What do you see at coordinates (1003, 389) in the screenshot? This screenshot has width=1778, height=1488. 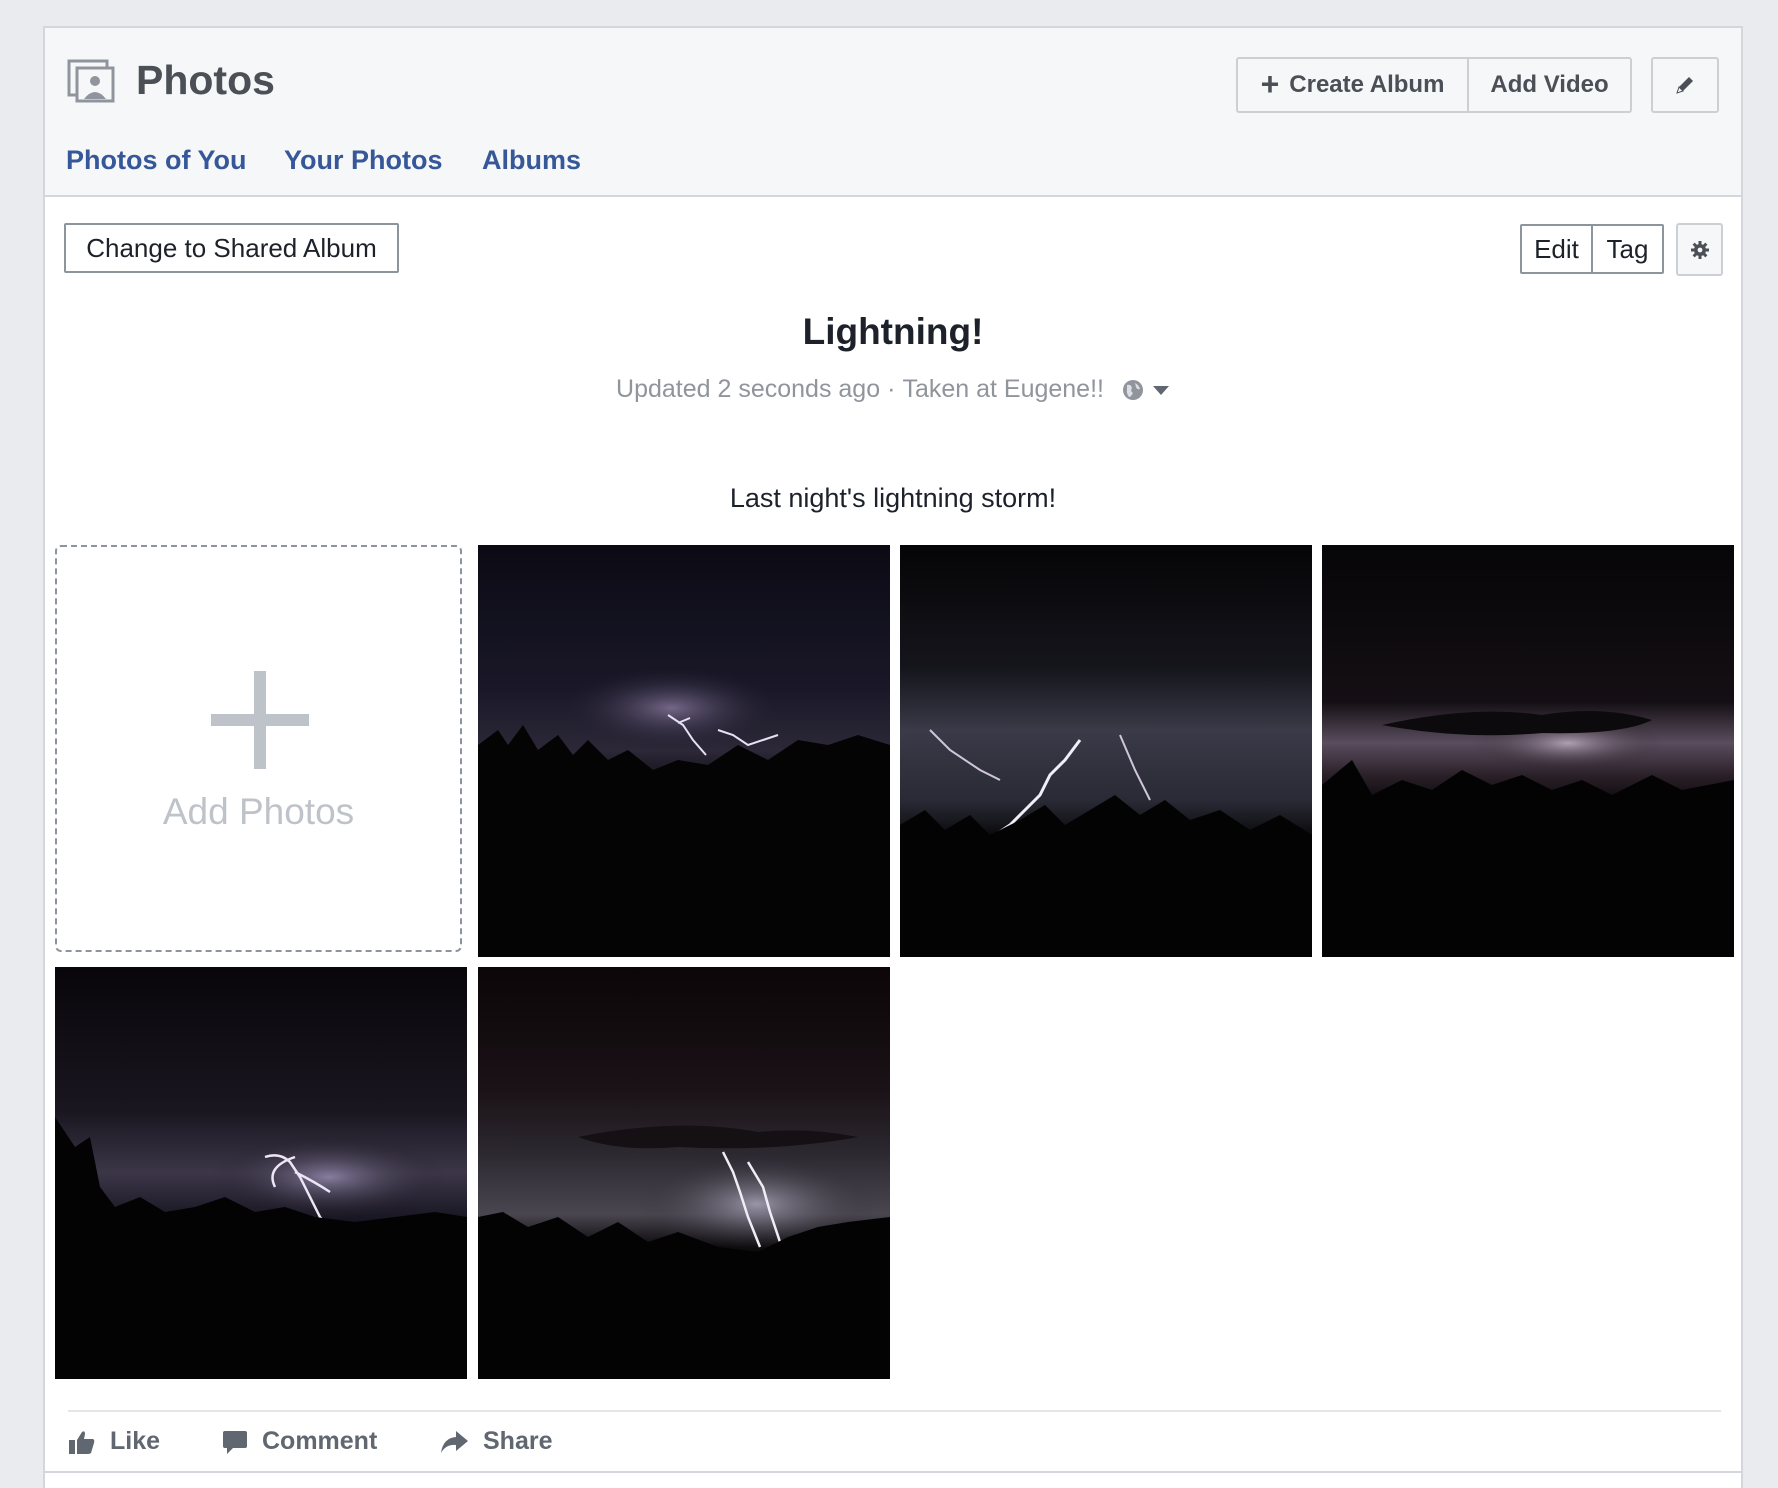 I see `album-location: Taken at Eugene!!` at bounding box center [1003, 389].